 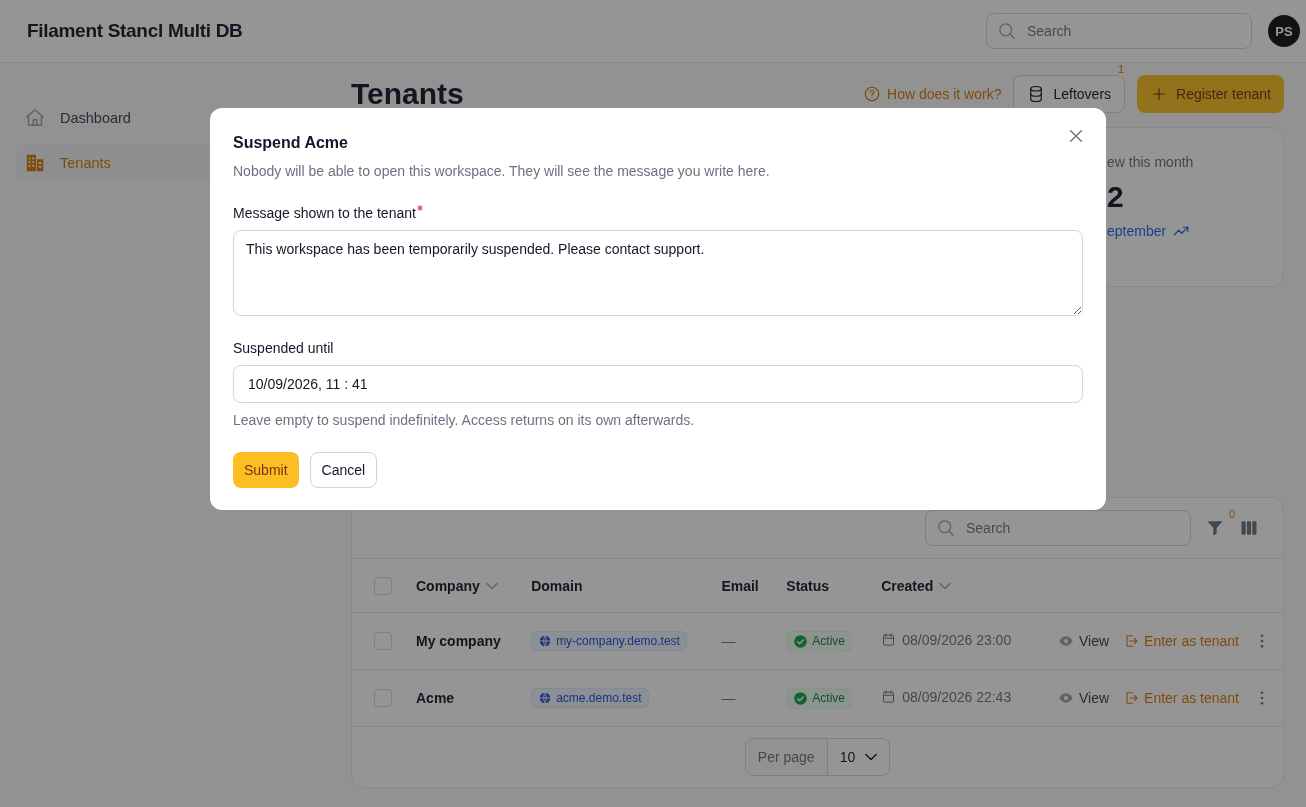 What do you see at coordinates (458, 641) in the screenshot?
I see `company-name: My company` at bounding box center [458, 641].